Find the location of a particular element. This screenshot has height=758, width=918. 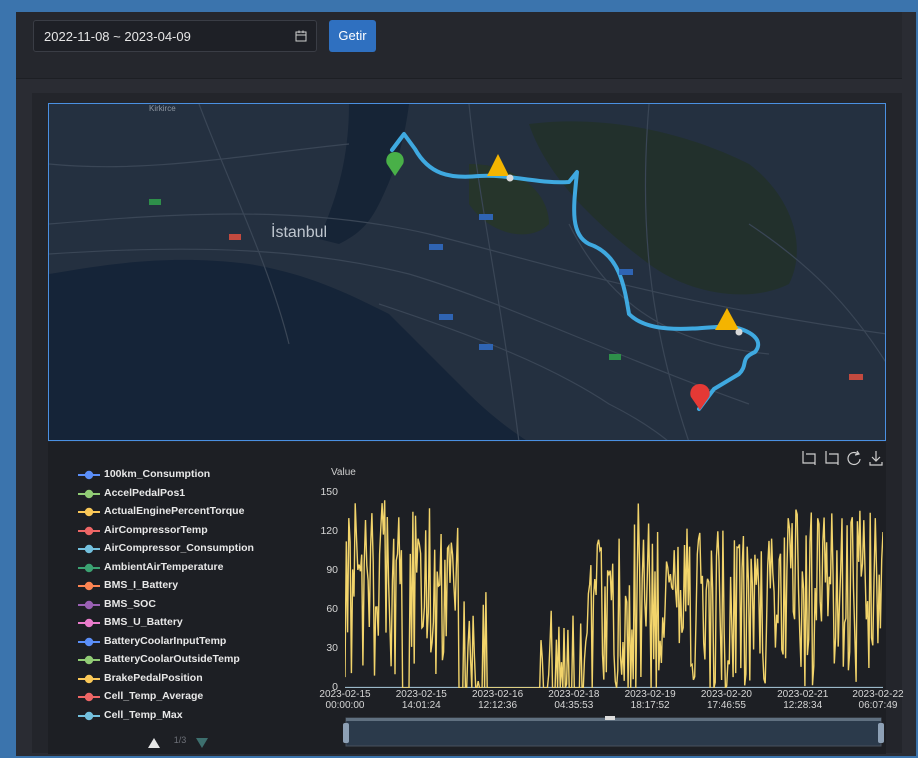

legend-item-label: BrakePedalPosition is located at coordinates (153, 677).